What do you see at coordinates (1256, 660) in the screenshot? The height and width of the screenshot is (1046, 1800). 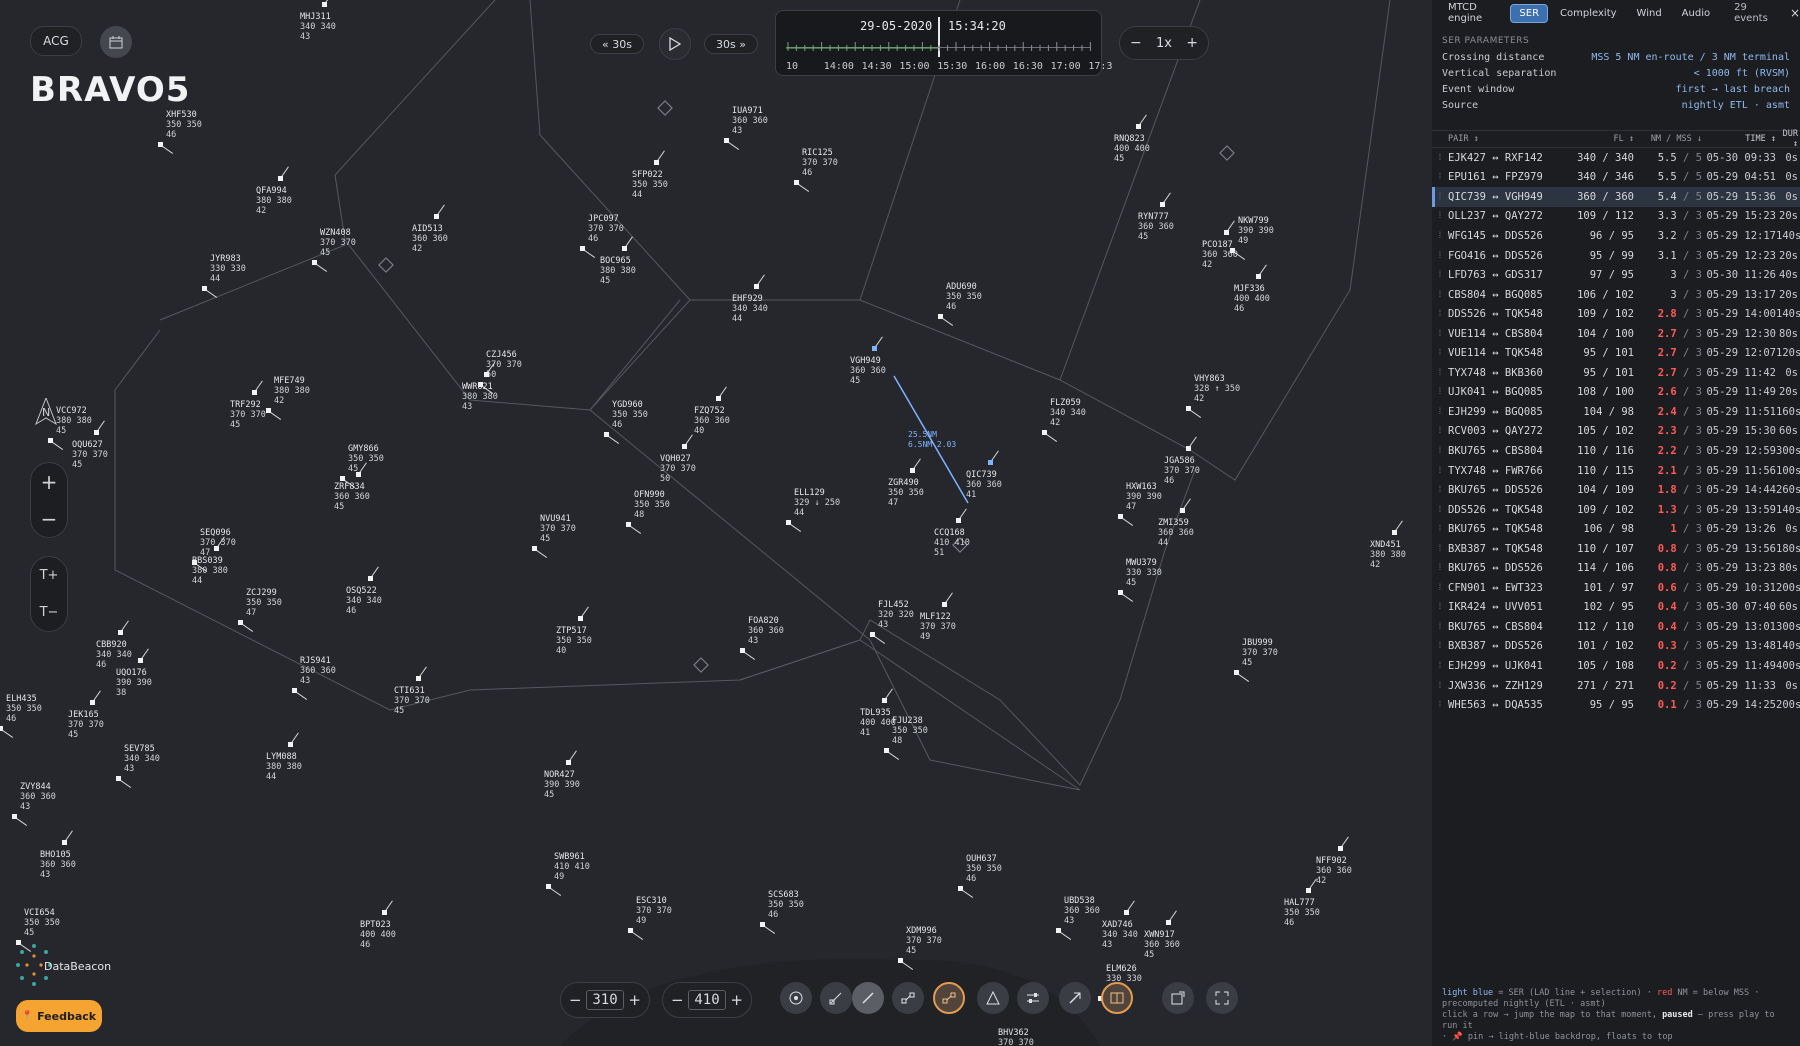 I see `aircraft-label: JBU999 370 370 45` at bounding box center [1256, 660].